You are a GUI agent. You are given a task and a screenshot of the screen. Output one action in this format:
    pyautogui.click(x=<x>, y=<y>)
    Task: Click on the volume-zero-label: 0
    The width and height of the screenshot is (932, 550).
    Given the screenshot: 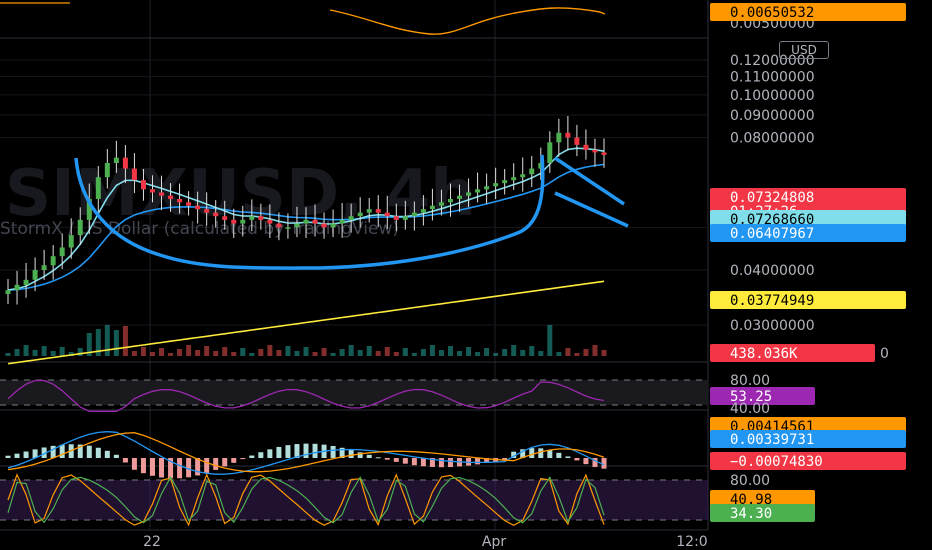 What is the action you would take?
    pyautogui.click(x=884, y=354)
    